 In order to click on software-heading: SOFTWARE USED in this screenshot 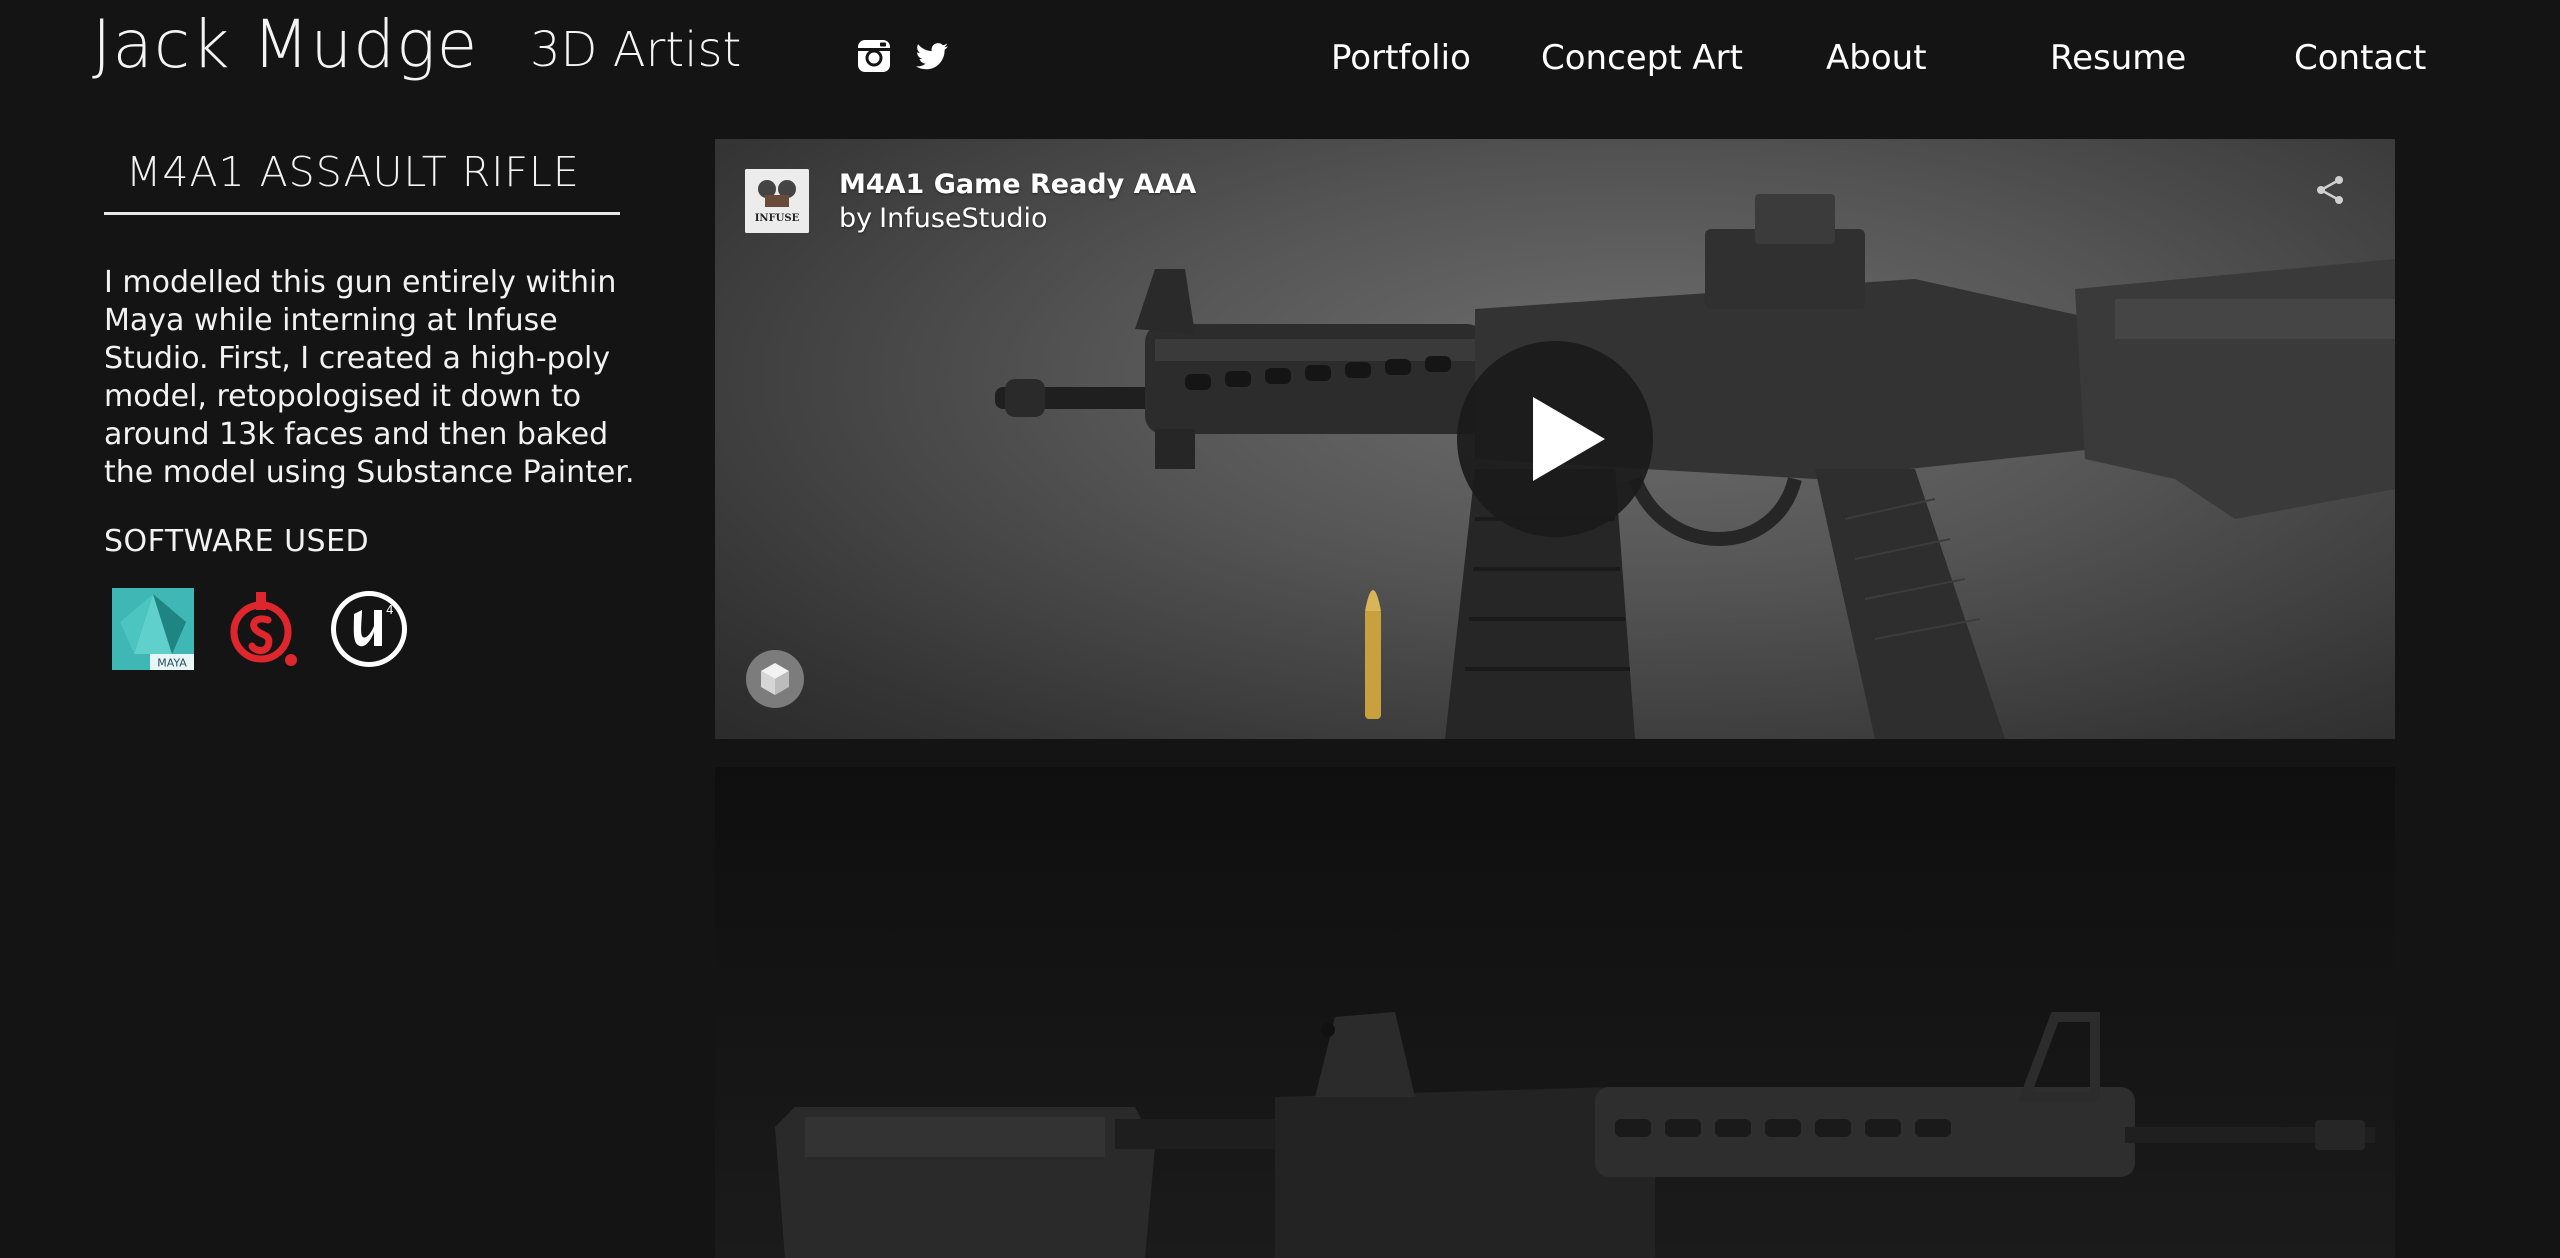, I will do `click(237, 541)`.